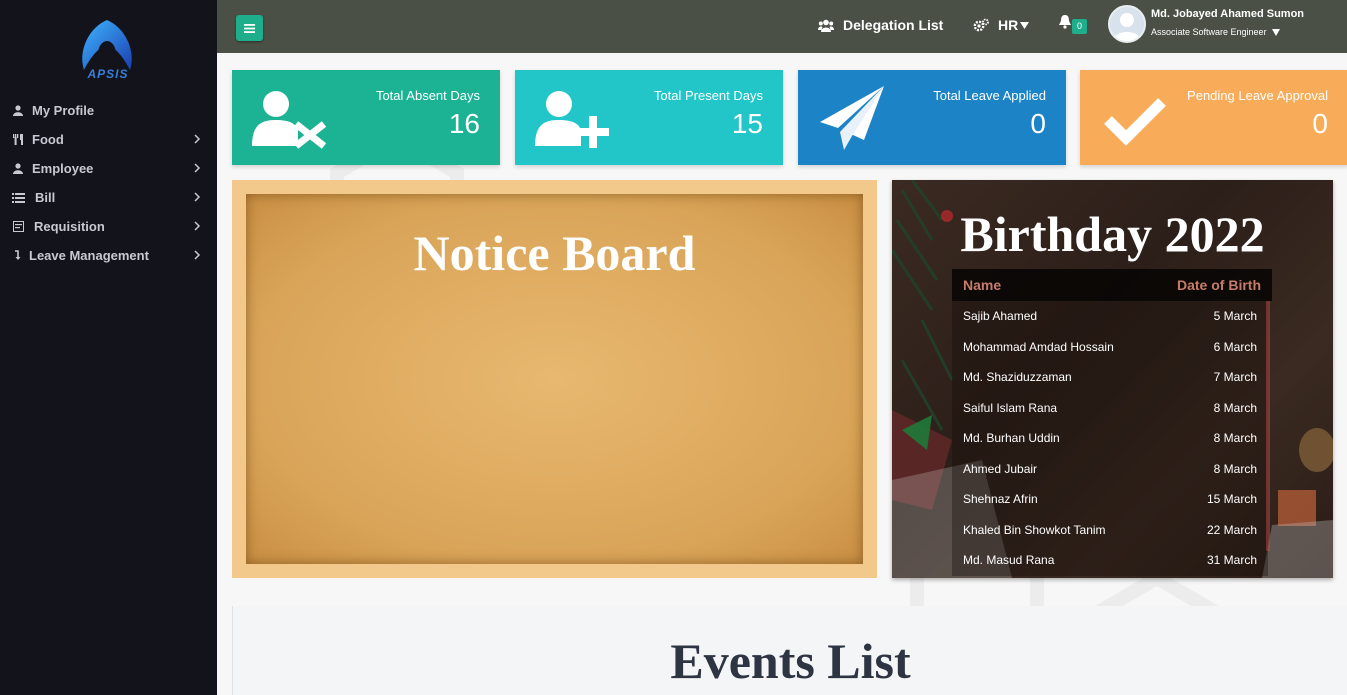  Describe the element at coordinates (18, 140) in the screenshot. I see `cutlery-icon` at that location.